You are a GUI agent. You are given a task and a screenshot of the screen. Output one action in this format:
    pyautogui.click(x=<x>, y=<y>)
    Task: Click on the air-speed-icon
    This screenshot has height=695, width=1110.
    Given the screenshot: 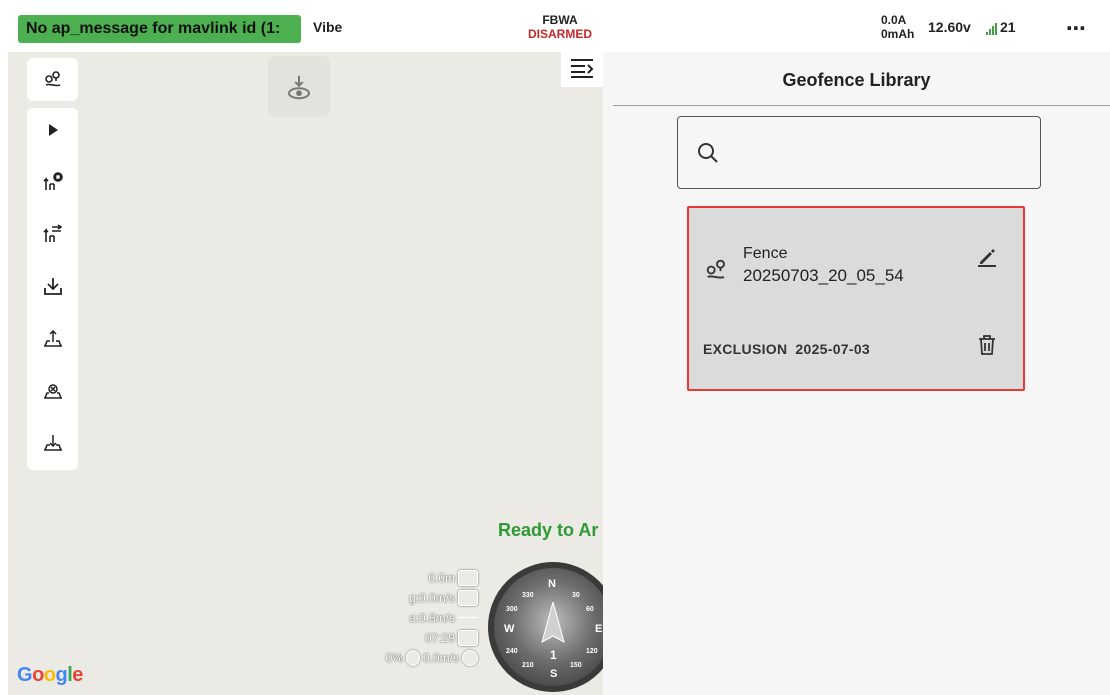 What is the action you would take?
    pyautogui.click(x=468, y=618)
    